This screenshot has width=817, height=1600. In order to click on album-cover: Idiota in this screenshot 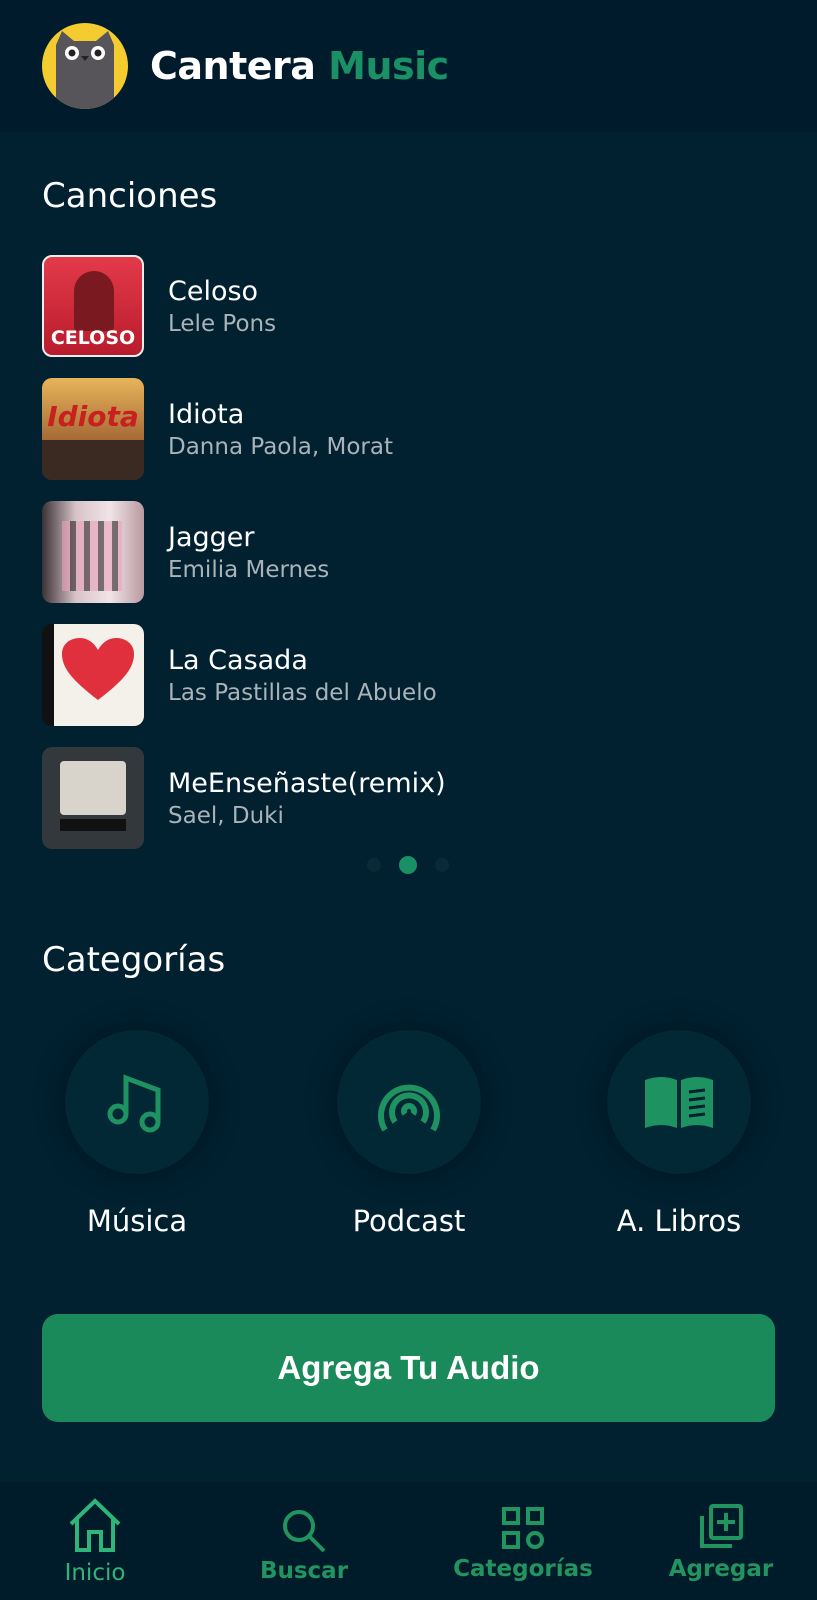, I will do `click(93, 429)`.